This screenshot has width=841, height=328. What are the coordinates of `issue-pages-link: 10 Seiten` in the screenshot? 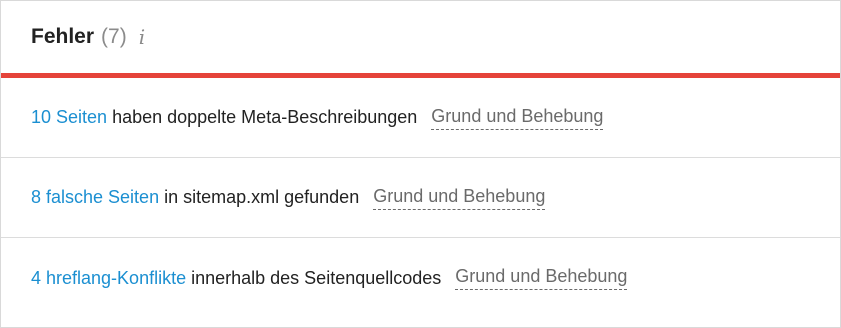 It's located at (69, 117).